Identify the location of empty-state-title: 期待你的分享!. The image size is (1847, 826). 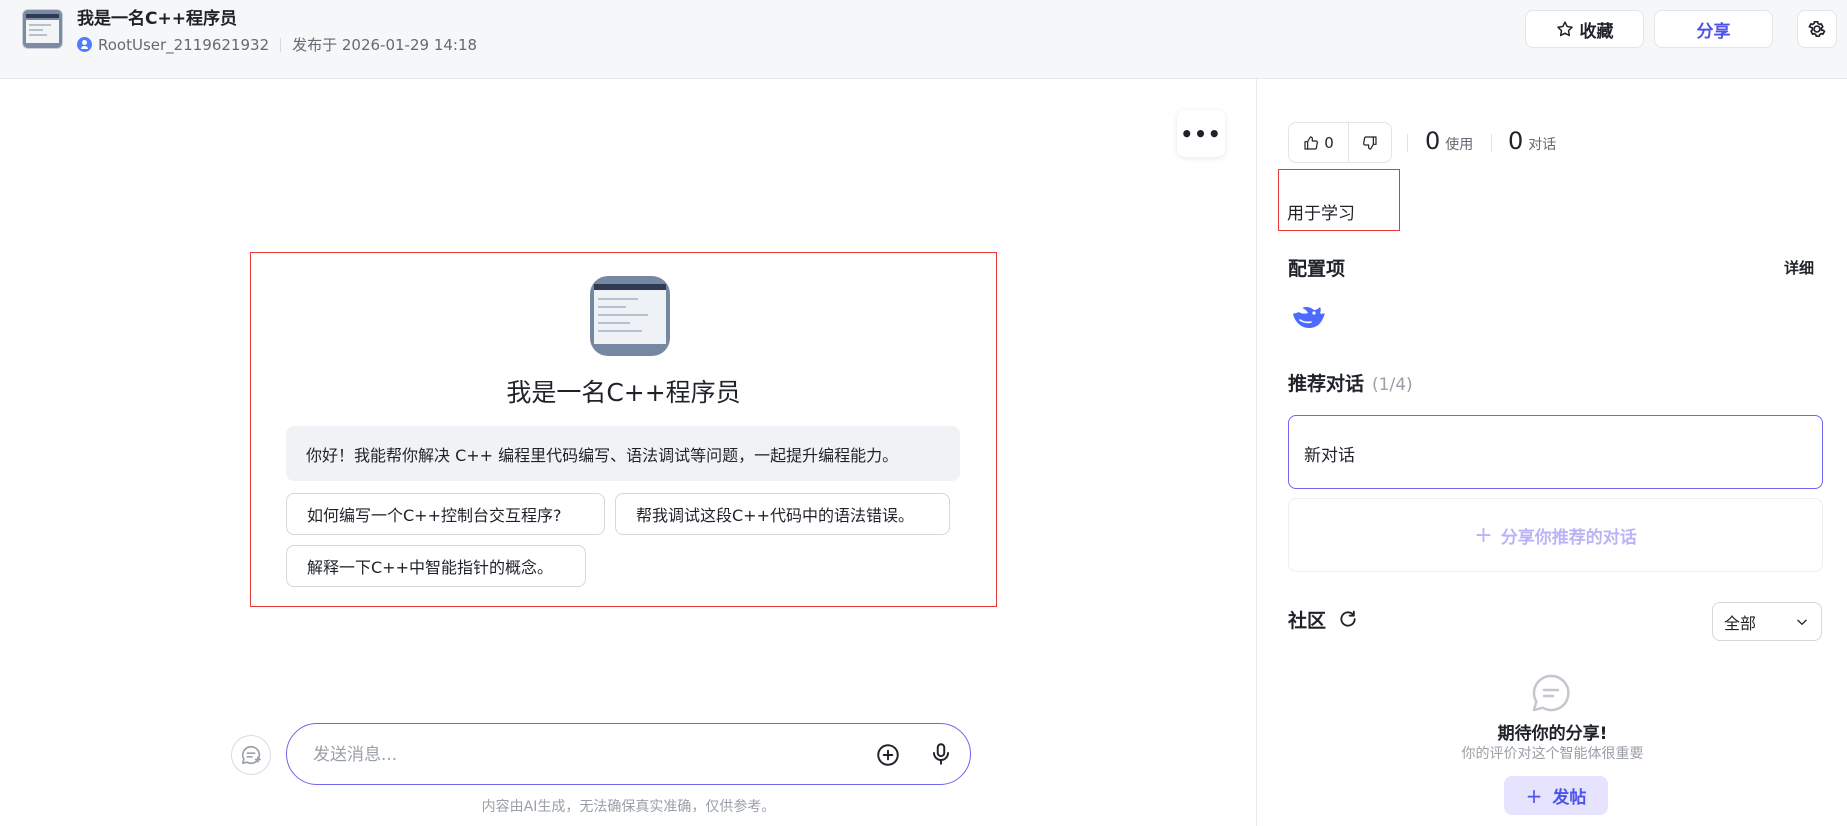
(1552, 734).